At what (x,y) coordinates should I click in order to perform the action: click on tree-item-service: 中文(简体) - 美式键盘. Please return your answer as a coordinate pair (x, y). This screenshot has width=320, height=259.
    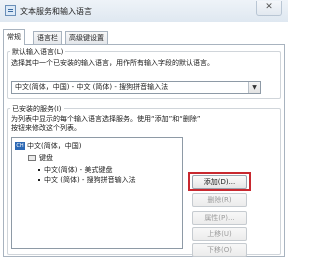
    Looking at the image, I should click on (75, 170).